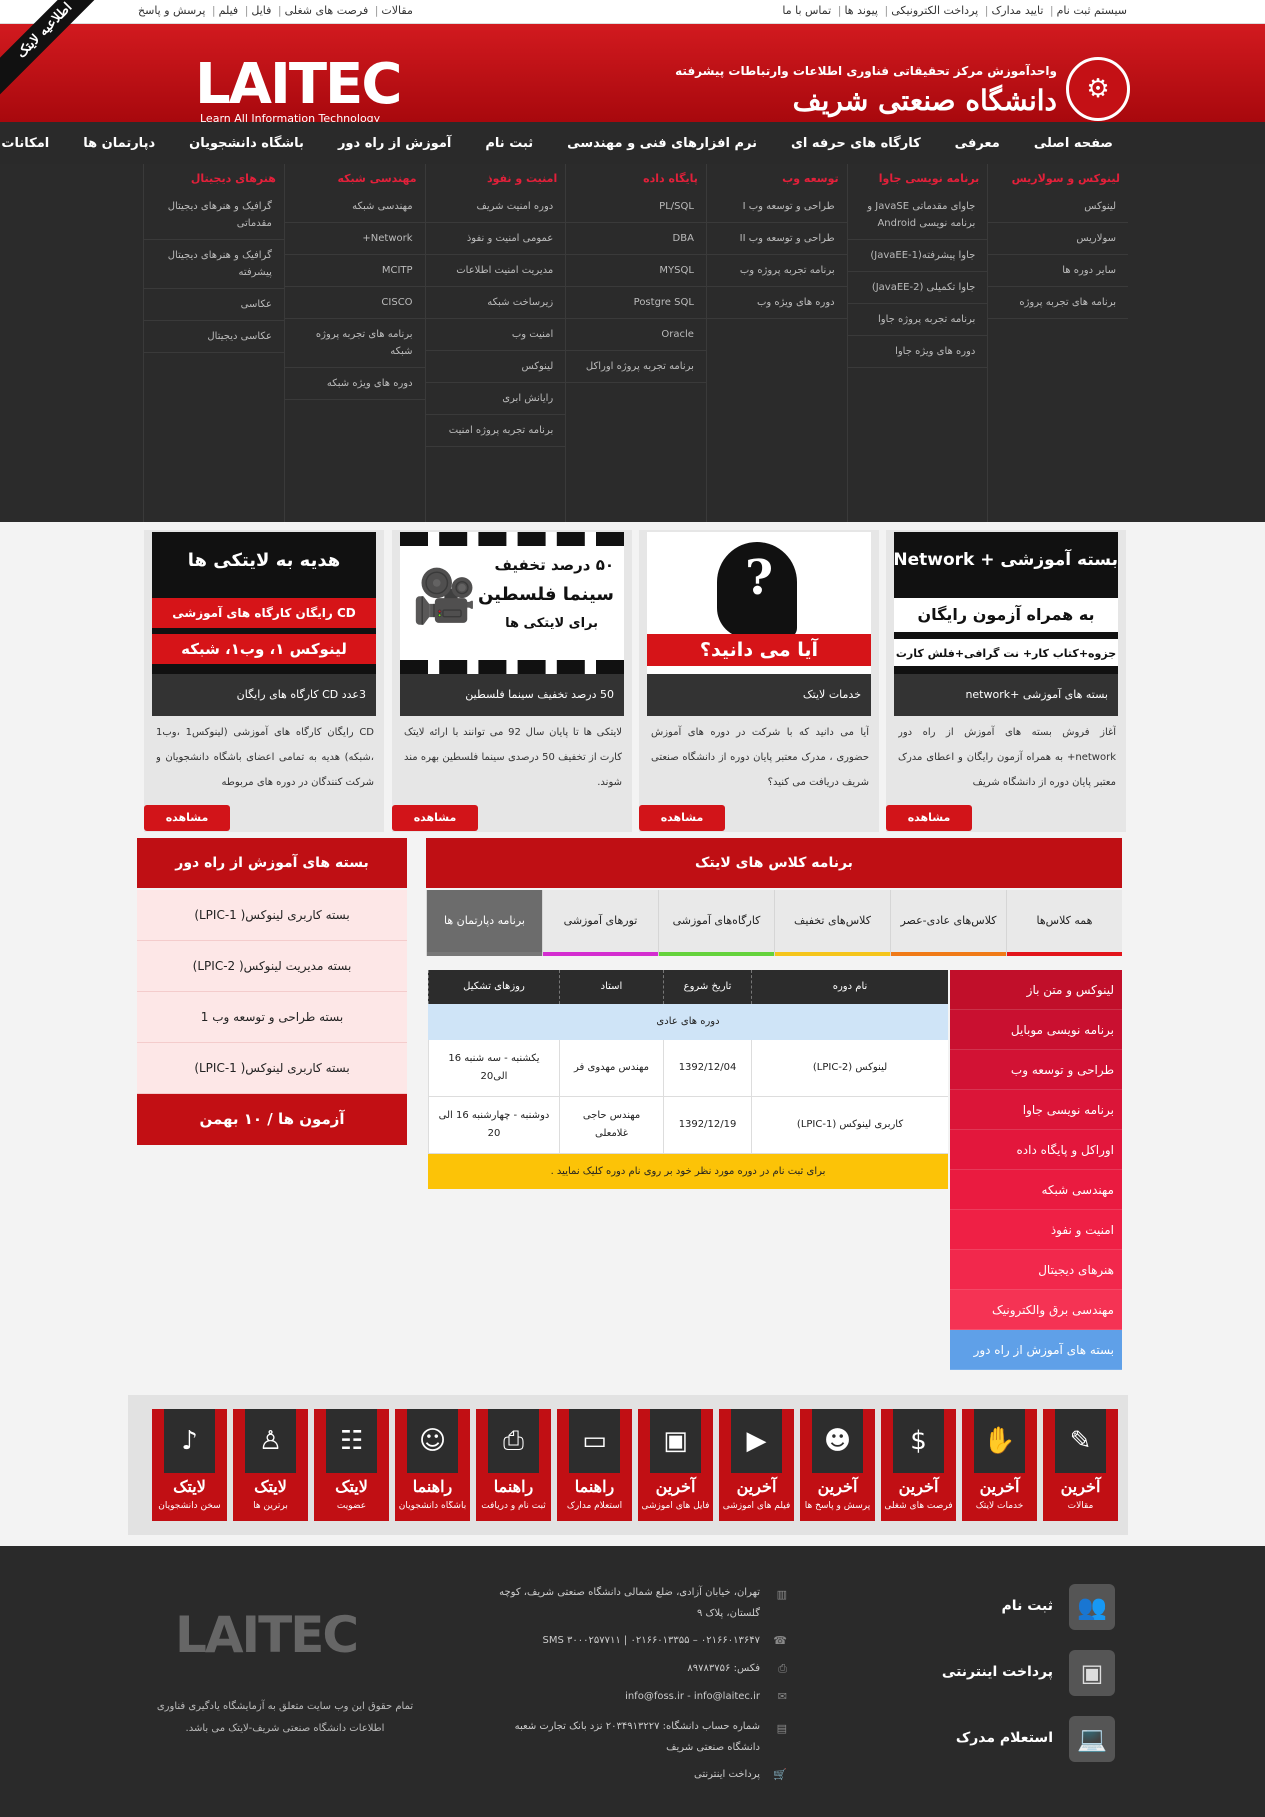 Image resolution: width=1265 pixels, height=1817 pixels. I want to click on tab-all-classes: همه کلاس‌ها, so click(1064, 923).